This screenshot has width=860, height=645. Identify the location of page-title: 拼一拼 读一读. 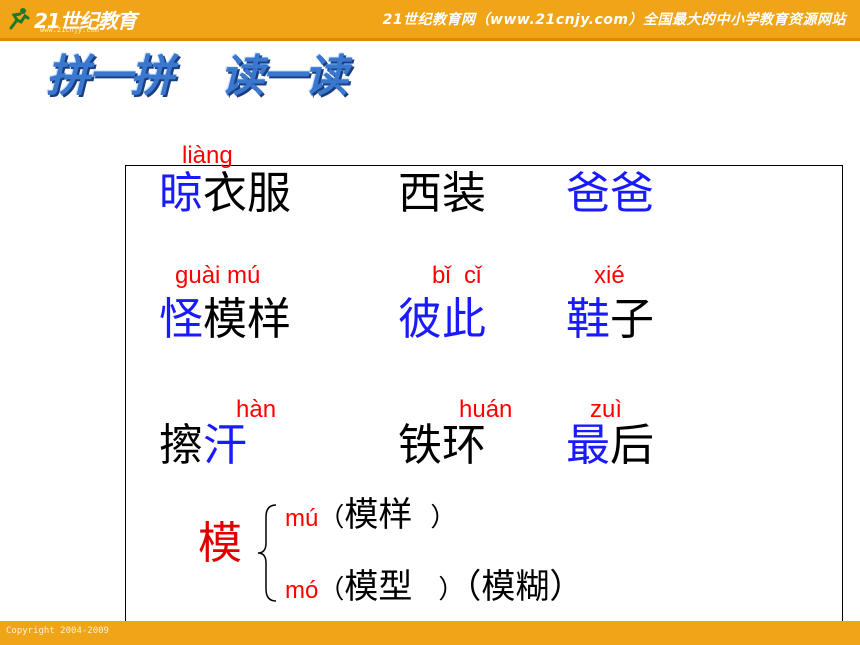
(197, 72).